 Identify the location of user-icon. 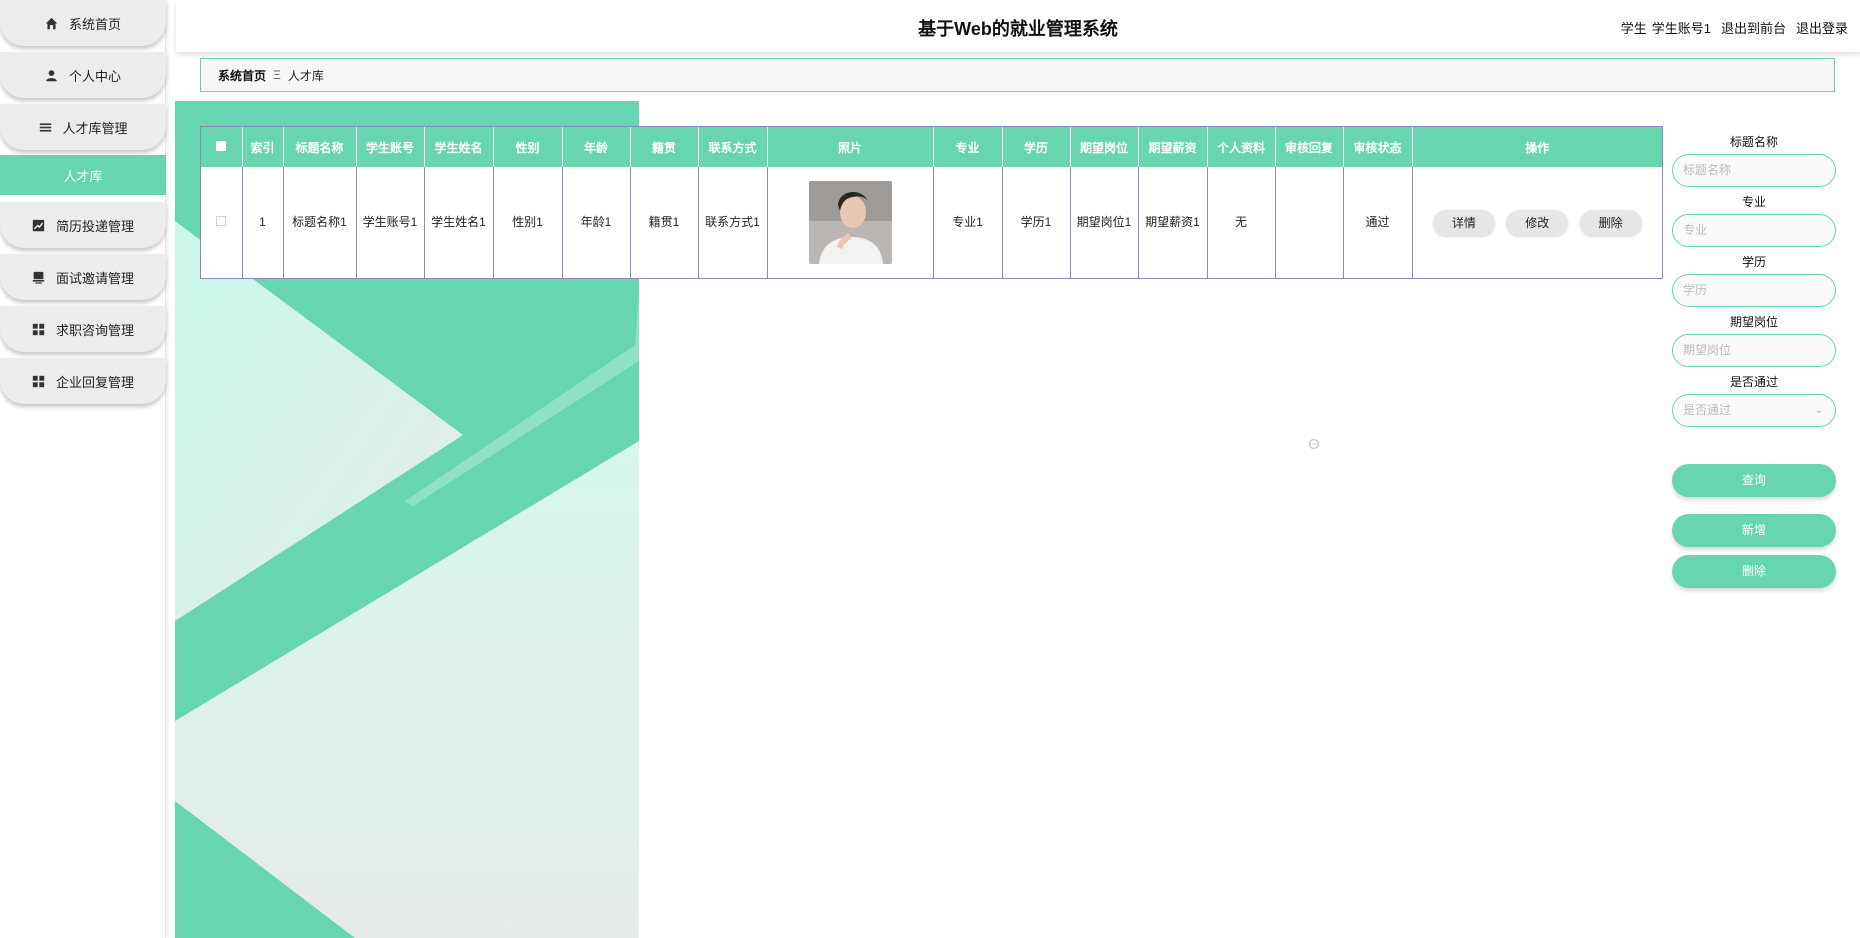
(52, 75).